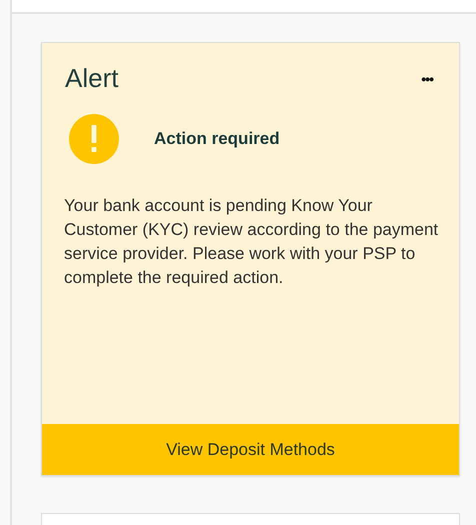 The image size is (476, 525). What do you see at coordinates (252, 242) in the screenshot?
I see `alert-message: Your bank account is pending Know Your Customer (KYC) review according to the payment service provider. Please work with your PSP to complete the required action.` at bounding box center [252, 242].